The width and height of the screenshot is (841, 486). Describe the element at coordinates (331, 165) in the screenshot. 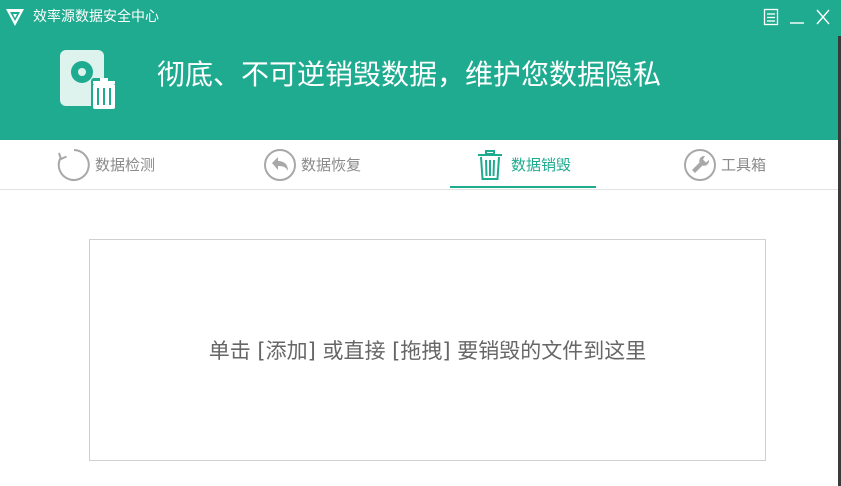

I see `tab-label: 数据恢复` at that location.